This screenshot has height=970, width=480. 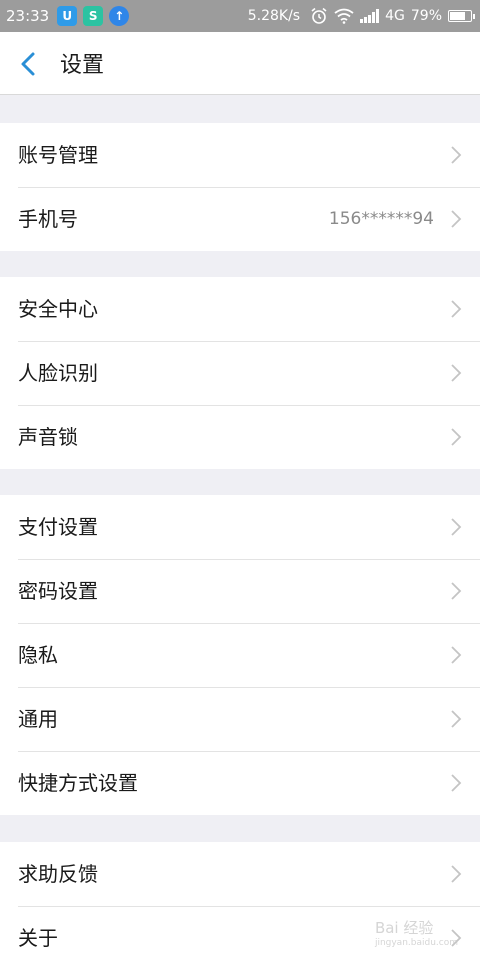 What do you see at coordinates (274, 16) in the screenshot?
I see `network-speed: 5.28K/s` at bounding box center [274, 16].